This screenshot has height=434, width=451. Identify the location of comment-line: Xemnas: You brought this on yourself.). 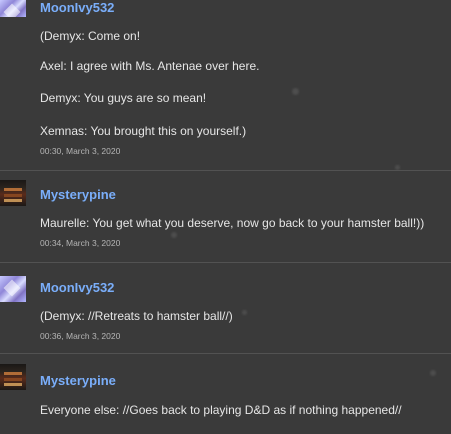
(143, 131).